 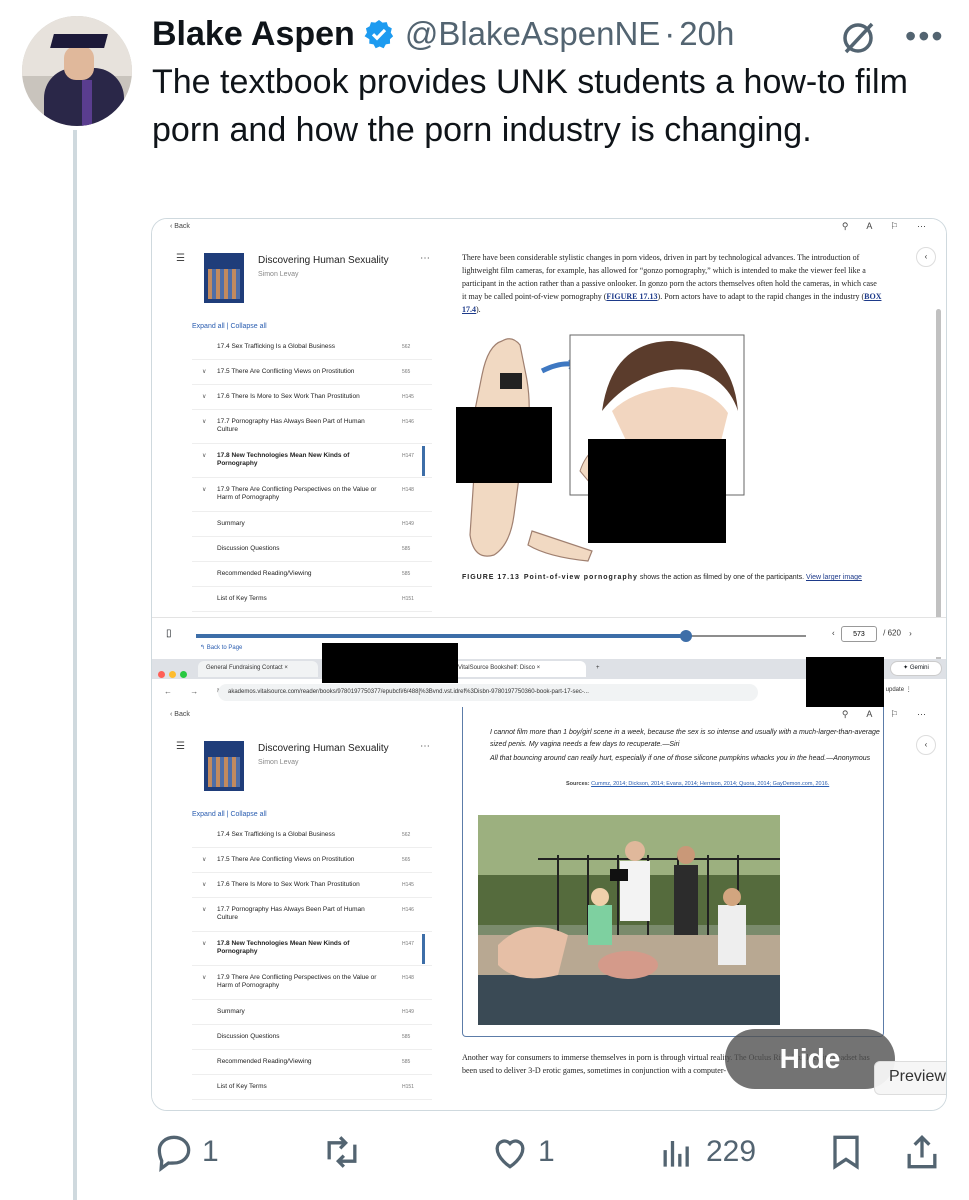 I want to click on preview-popover: Preview, so click(x=910, y=1078).